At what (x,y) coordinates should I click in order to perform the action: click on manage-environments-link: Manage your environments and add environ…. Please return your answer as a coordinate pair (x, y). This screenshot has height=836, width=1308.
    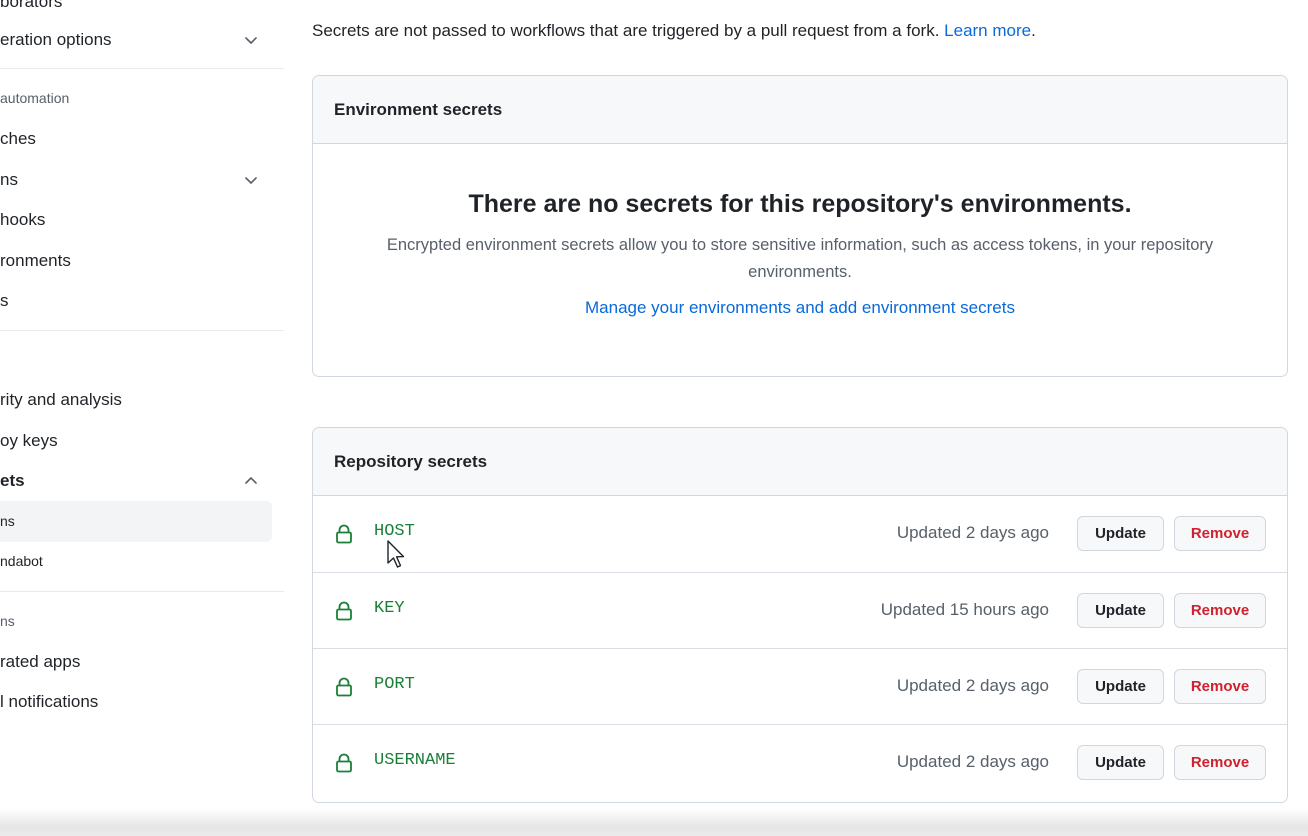
    Looking at the image, I should click on (800, 307).